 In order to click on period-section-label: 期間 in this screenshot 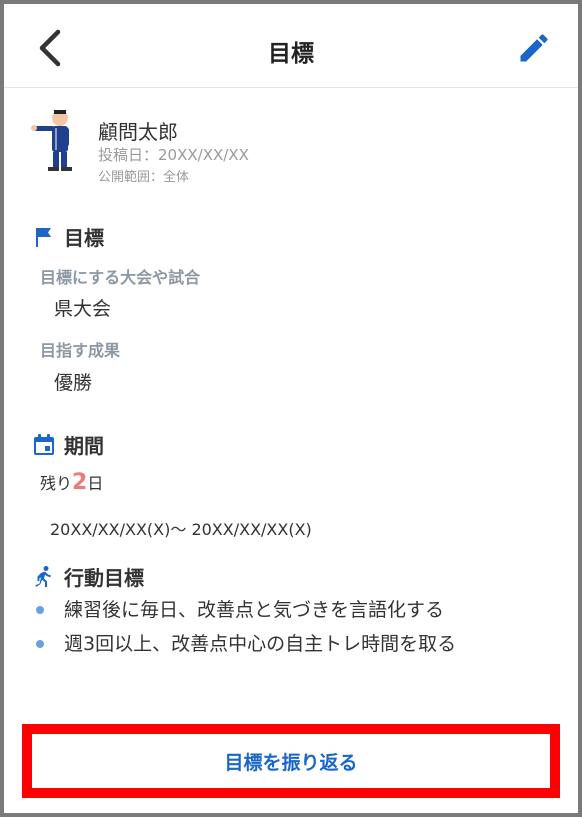, I will do `click(84, 446)`.